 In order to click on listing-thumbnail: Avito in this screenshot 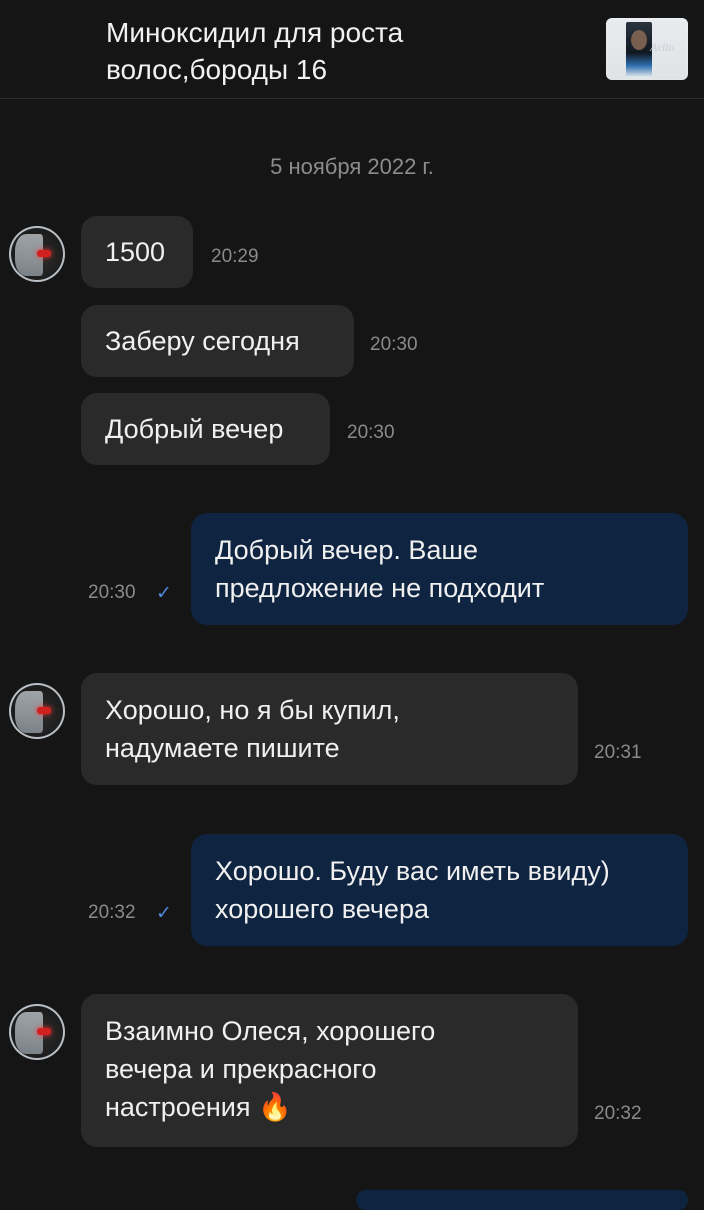, I will do `click(647, 49)`.